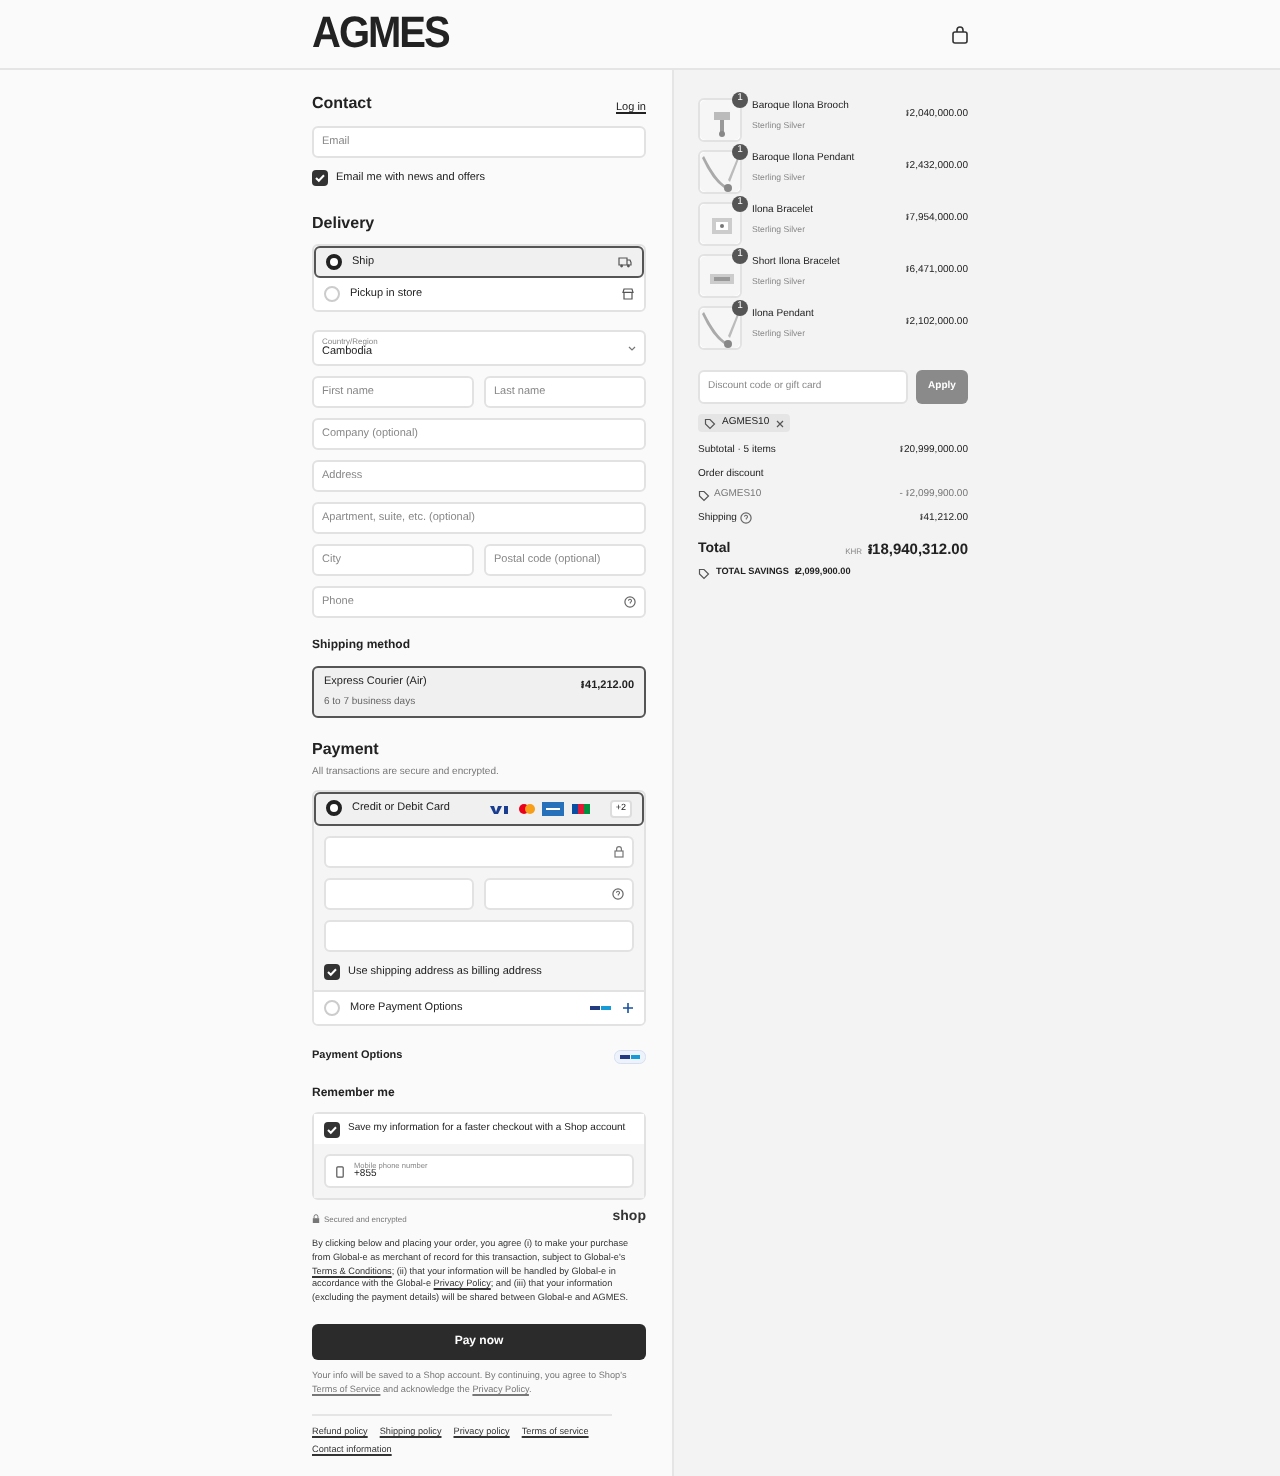  Describe the element at coordinates (630, 1056) in the screenshot. I see `paypal-button-icon` at that location.